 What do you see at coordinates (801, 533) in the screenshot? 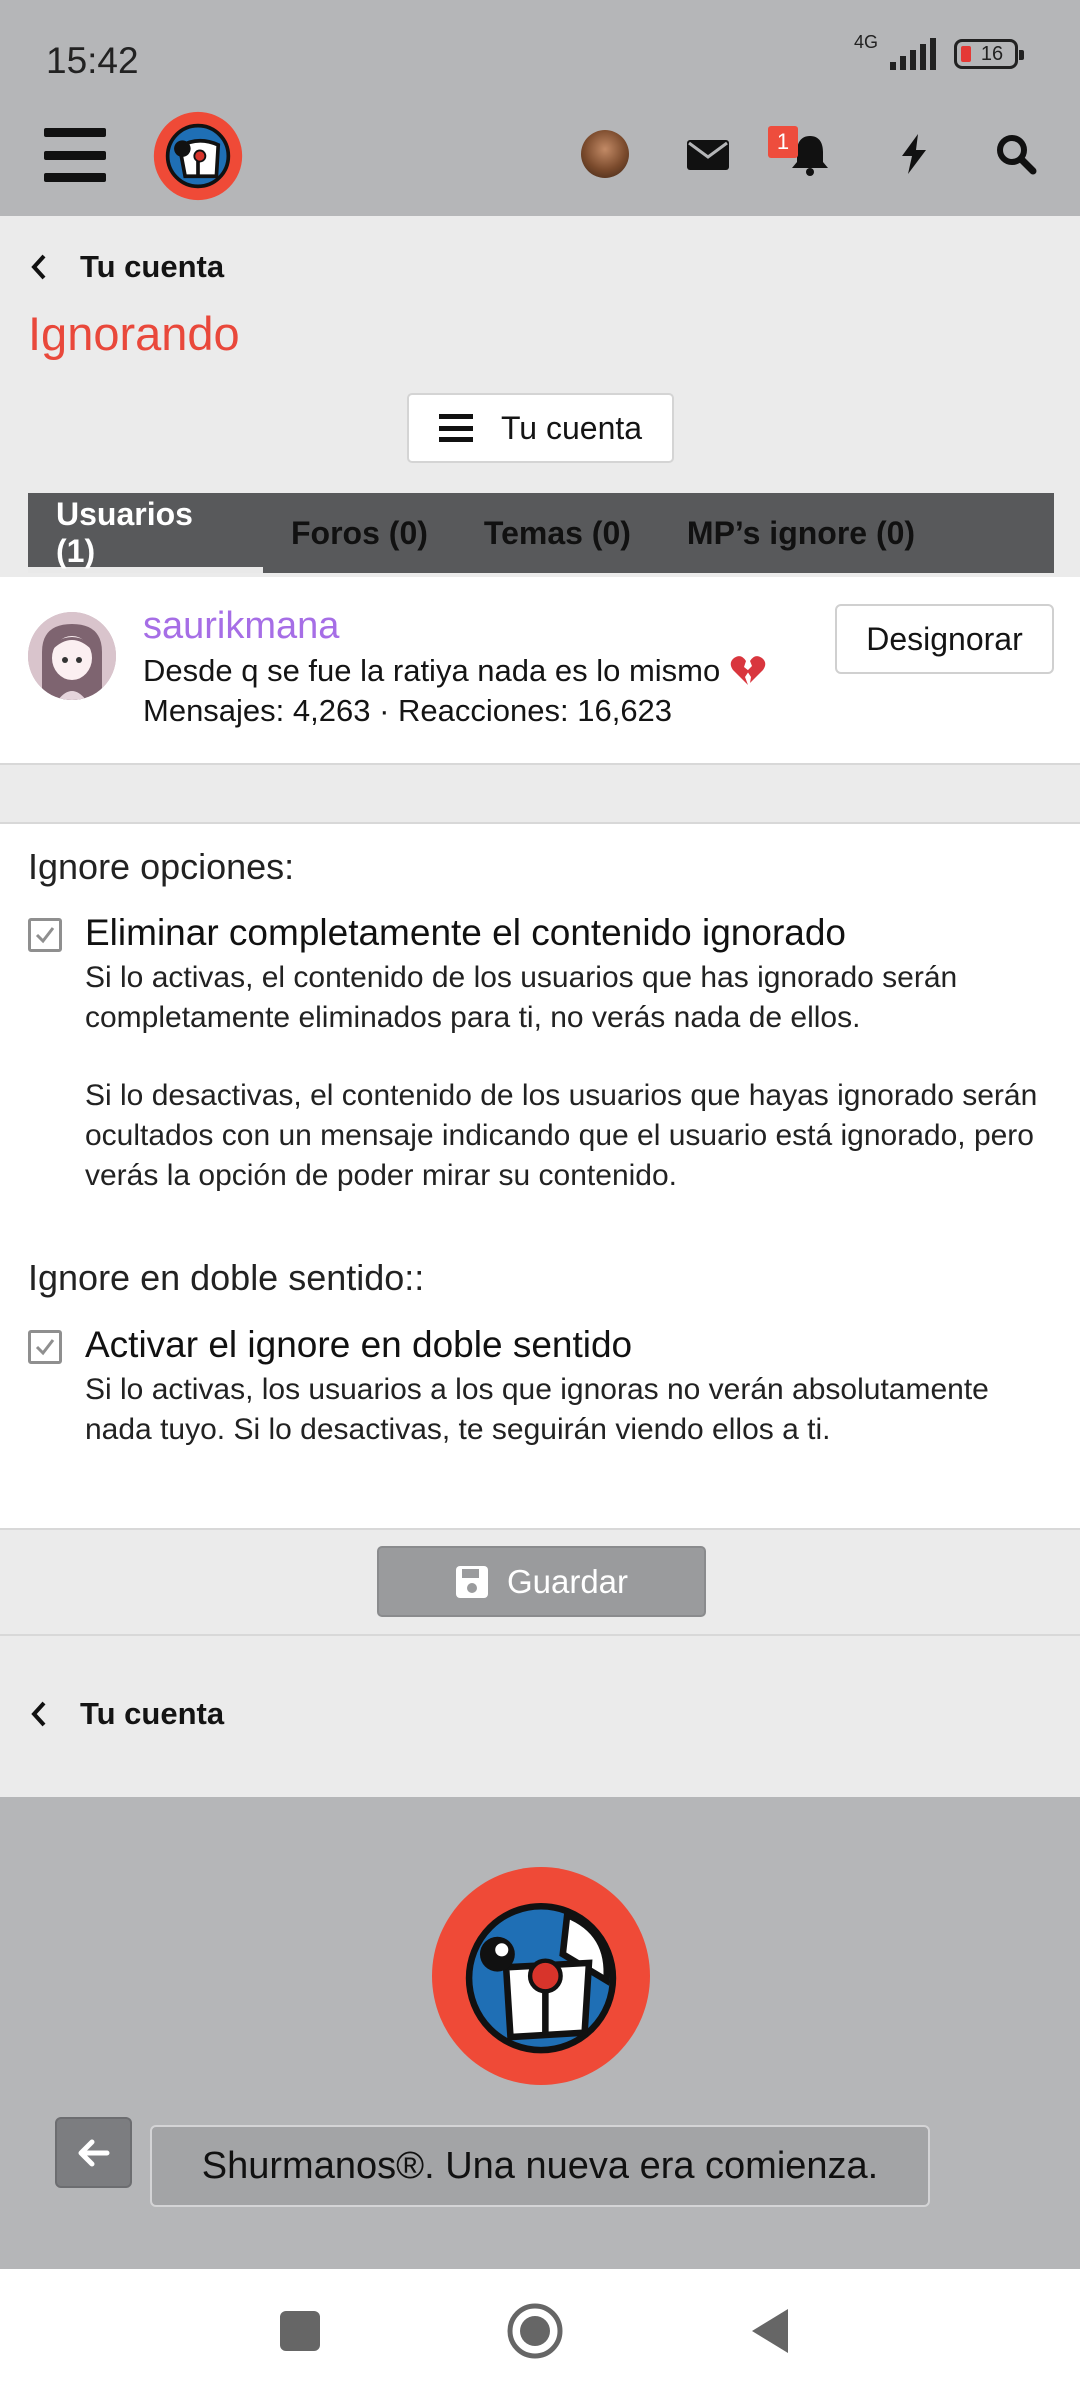
I see `tab-mp-ignore: MP’s ignore (0)` at bounding box center [801, 533].